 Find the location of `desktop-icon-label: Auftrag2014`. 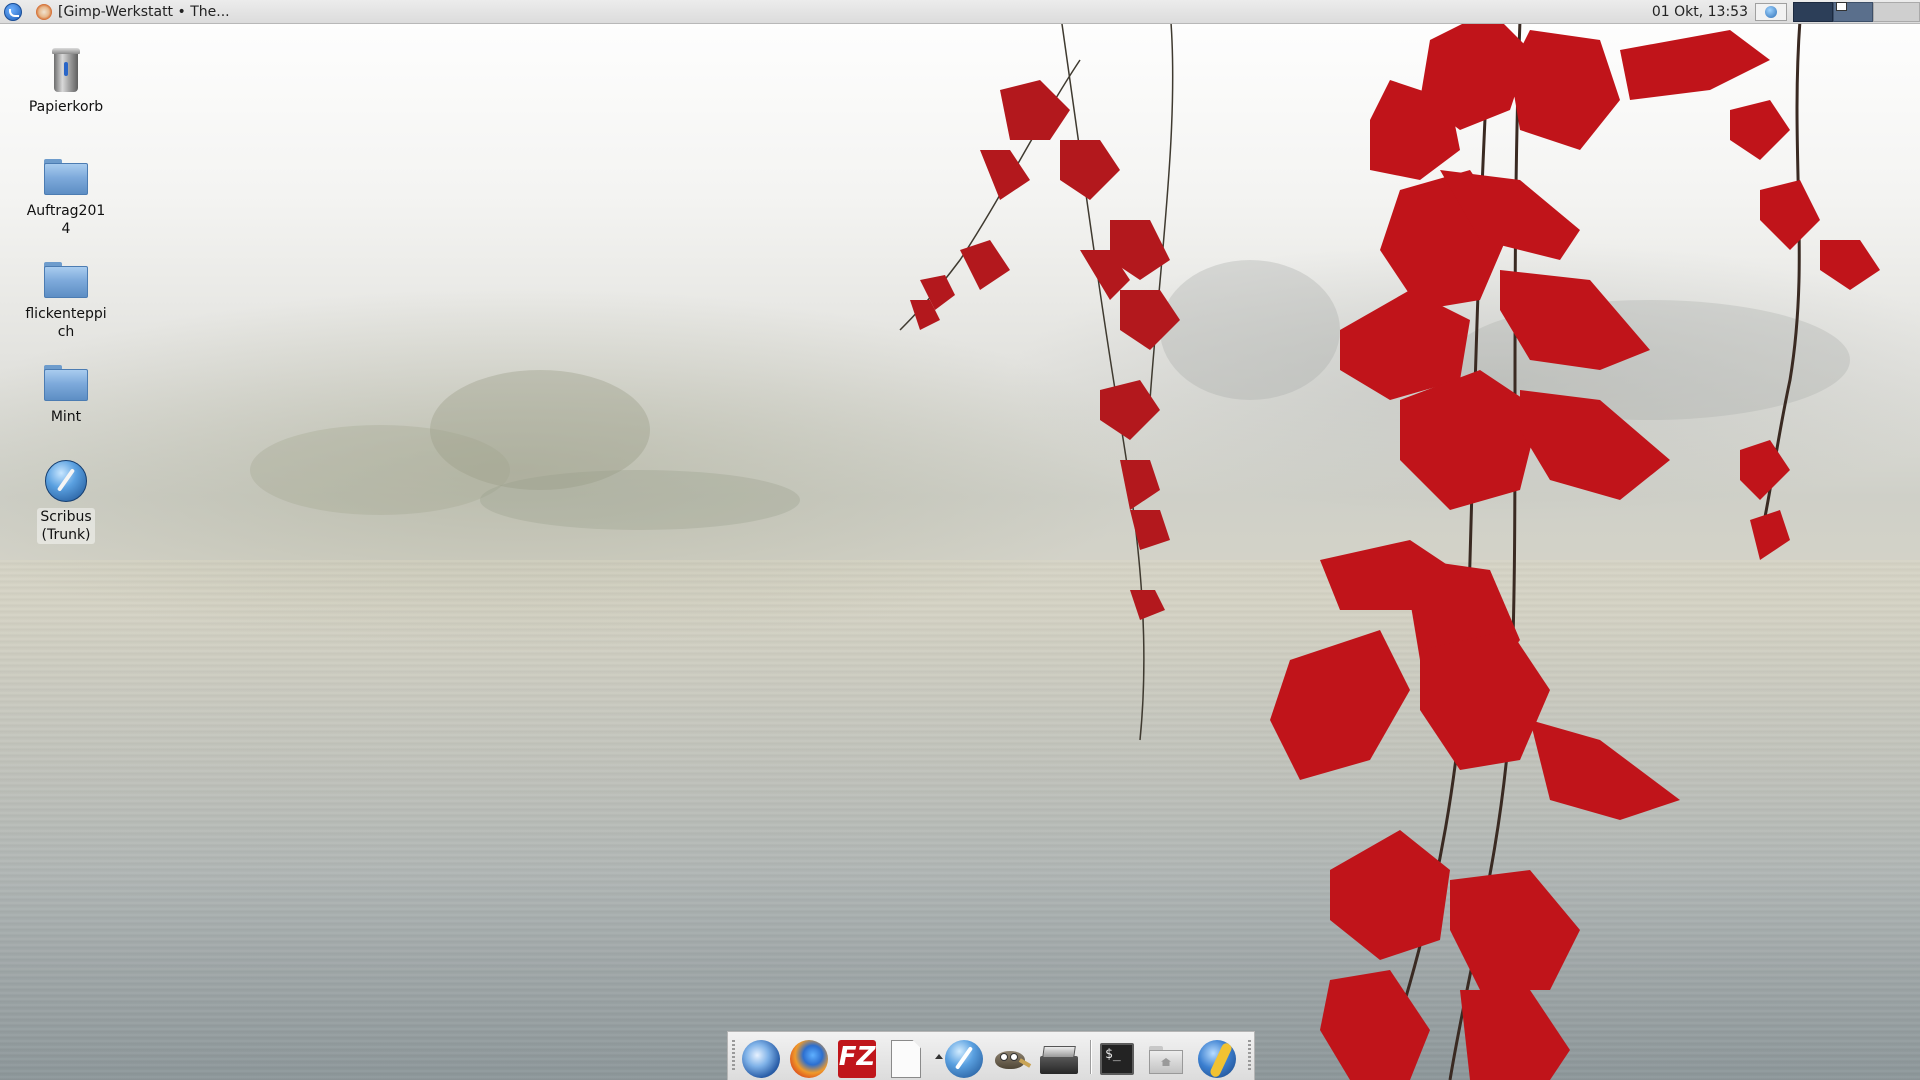

desktop-icon-label: Auftrag2014 is located at coordinates (66, 220).